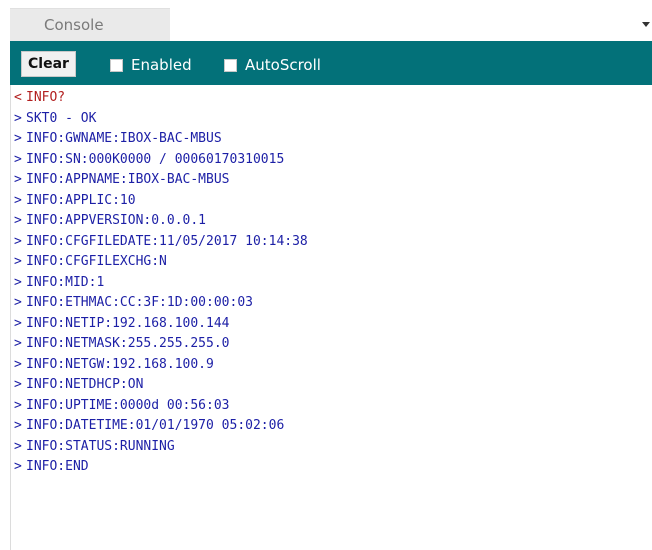  Describe the element at coordinates (128, 405) in the screenshot. I see `line-text: INFO:UPTIME:0000d 00:56:03` at that location.